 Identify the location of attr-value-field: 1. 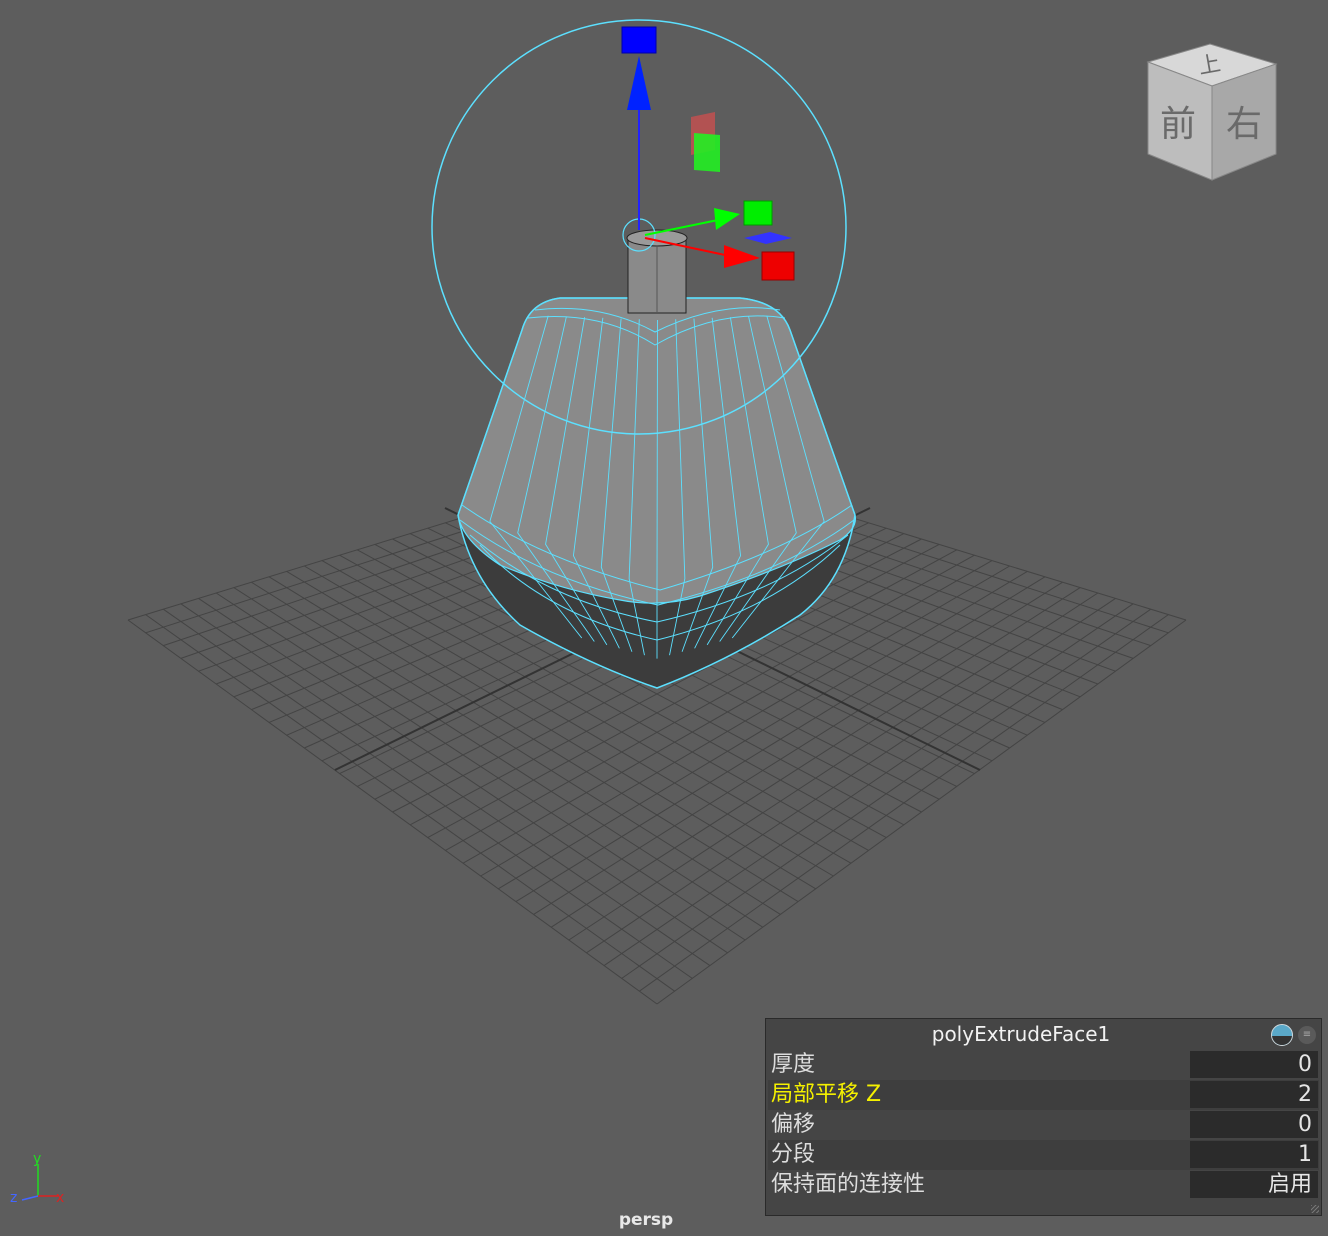
(1254, 1154).